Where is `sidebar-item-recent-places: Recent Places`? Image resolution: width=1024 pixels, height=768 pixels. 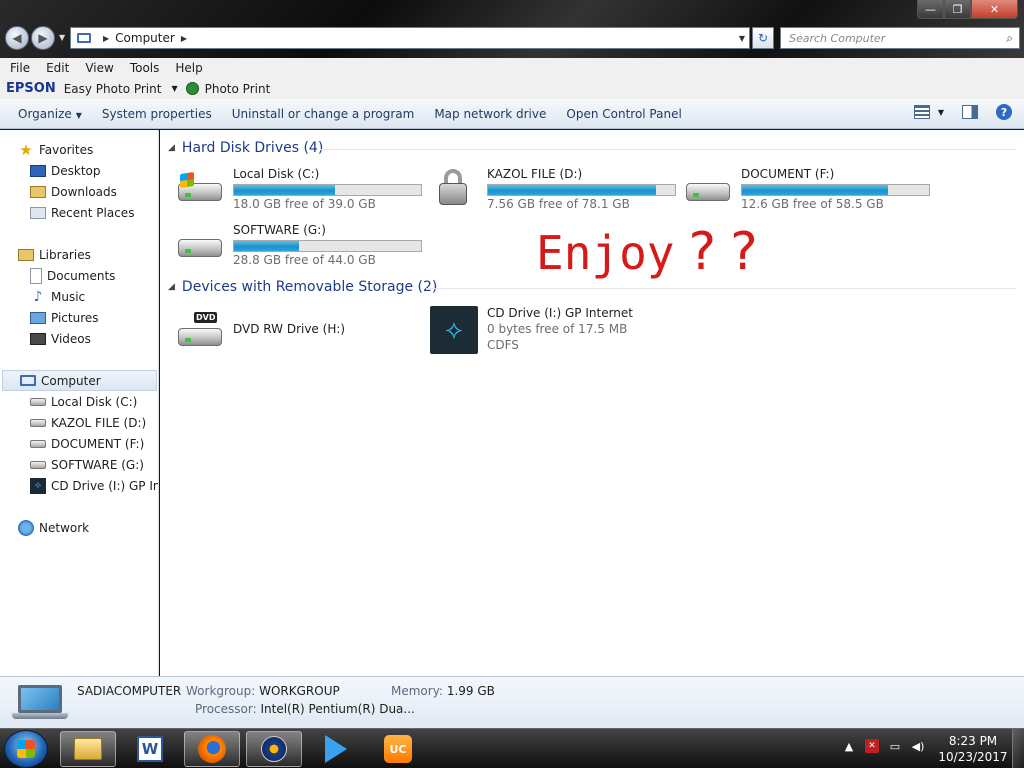
sidebar-item-recent-places: Recent Places is located at coordinates (82, 212).